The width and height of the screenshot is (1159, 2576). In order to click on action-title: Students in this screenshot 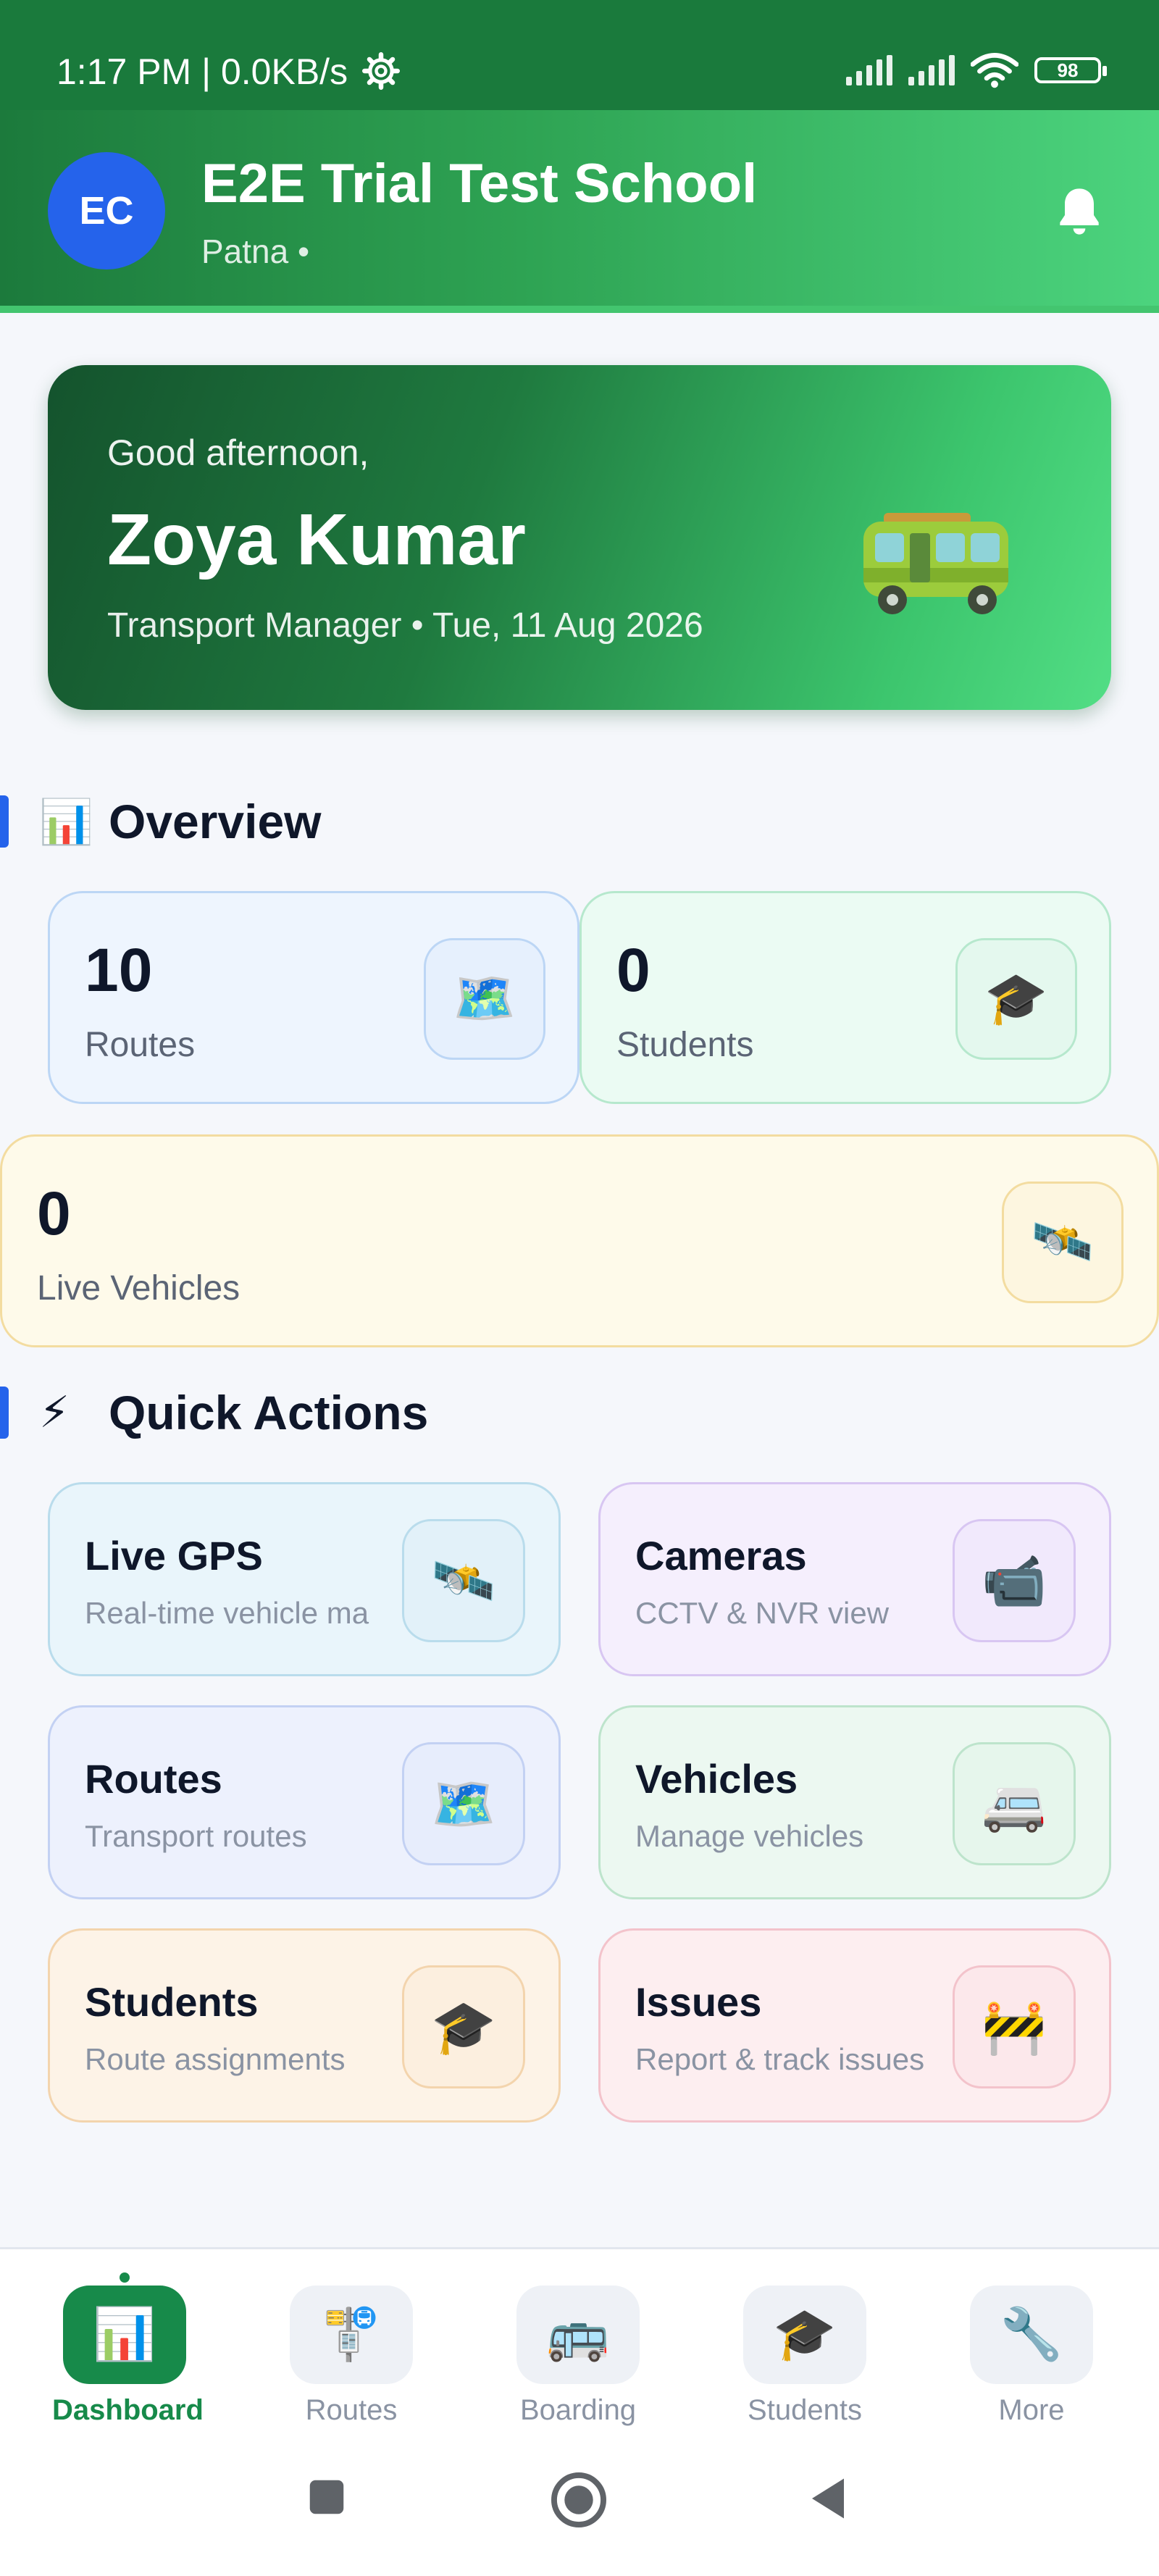, I will do `click(172, 2002)`.